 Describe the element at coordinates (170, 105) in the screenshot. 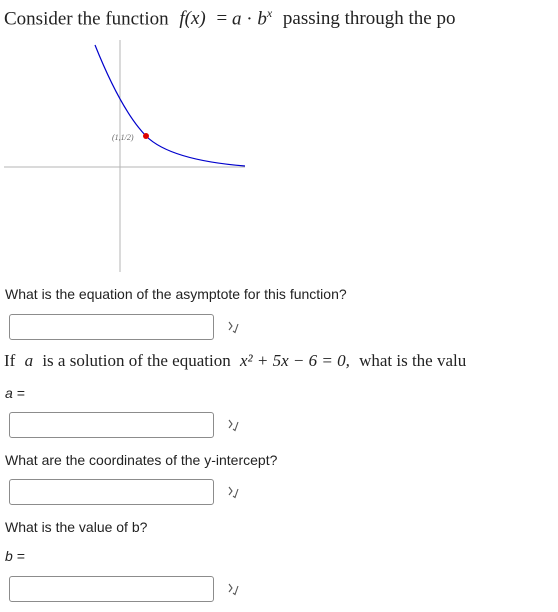

I see `exponential-curve` at that location.